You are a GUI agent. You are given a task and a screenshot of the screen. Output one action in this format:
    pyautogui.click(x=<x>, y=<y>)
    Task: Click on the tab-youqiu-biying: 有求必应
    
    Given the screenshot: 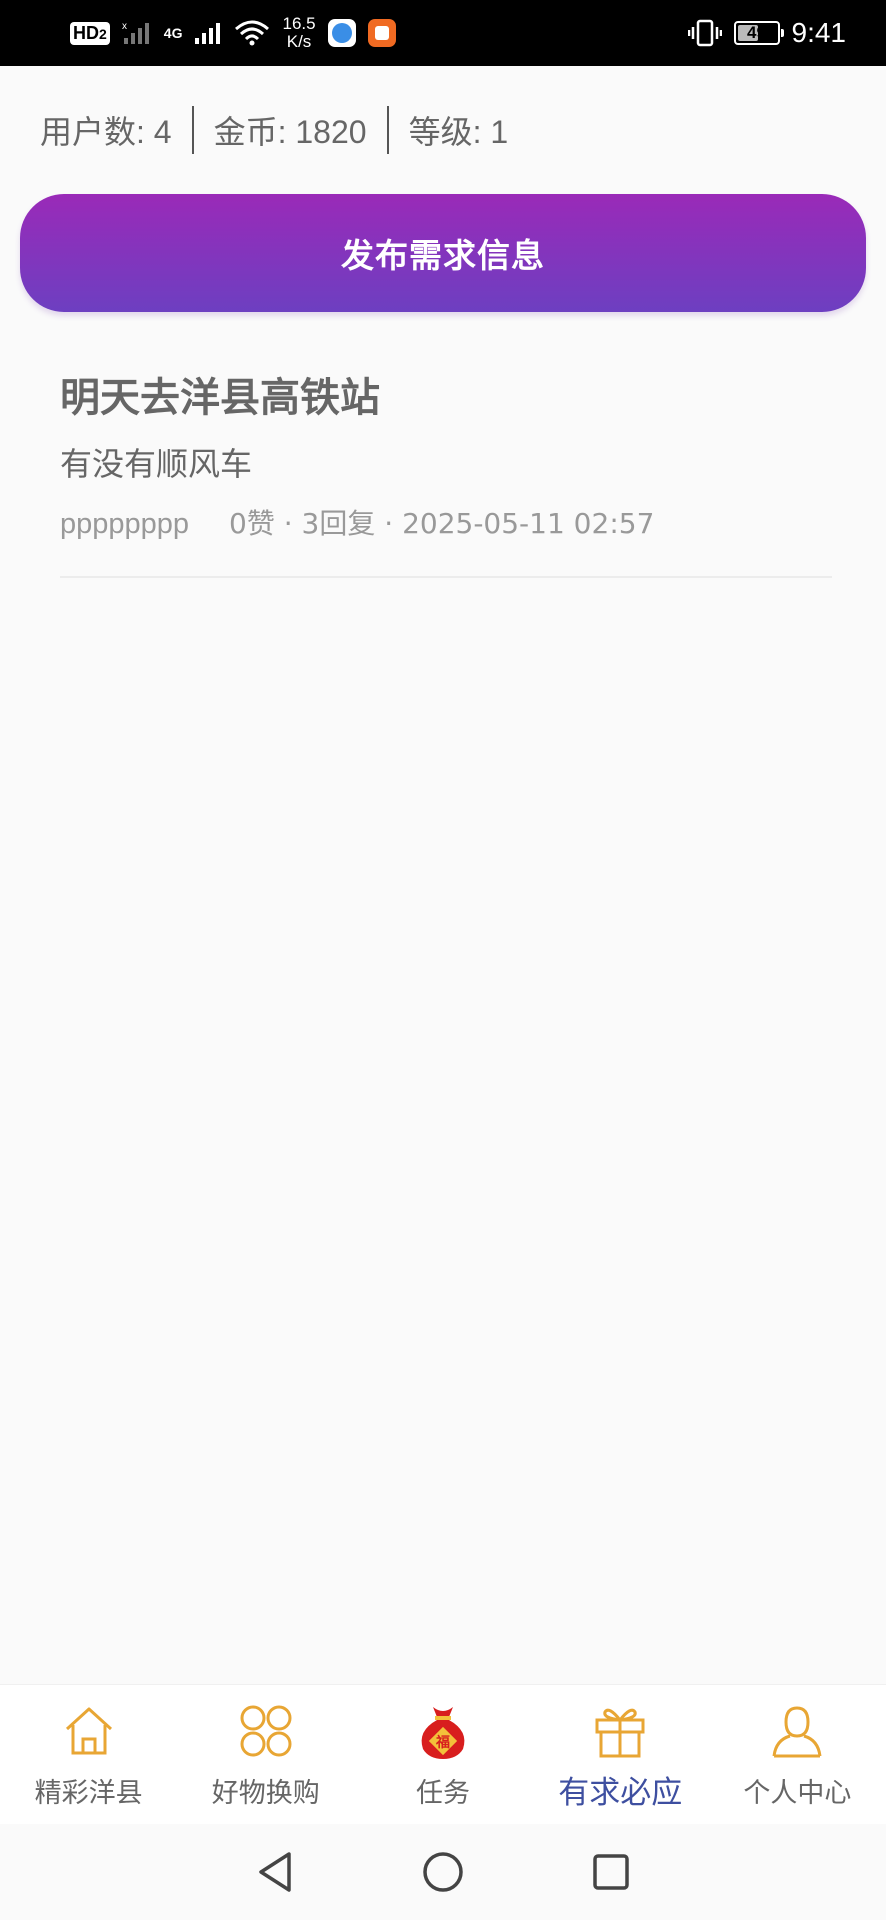 What is the action you would take?
    pyautogui.click(x=620, y=1754)
    